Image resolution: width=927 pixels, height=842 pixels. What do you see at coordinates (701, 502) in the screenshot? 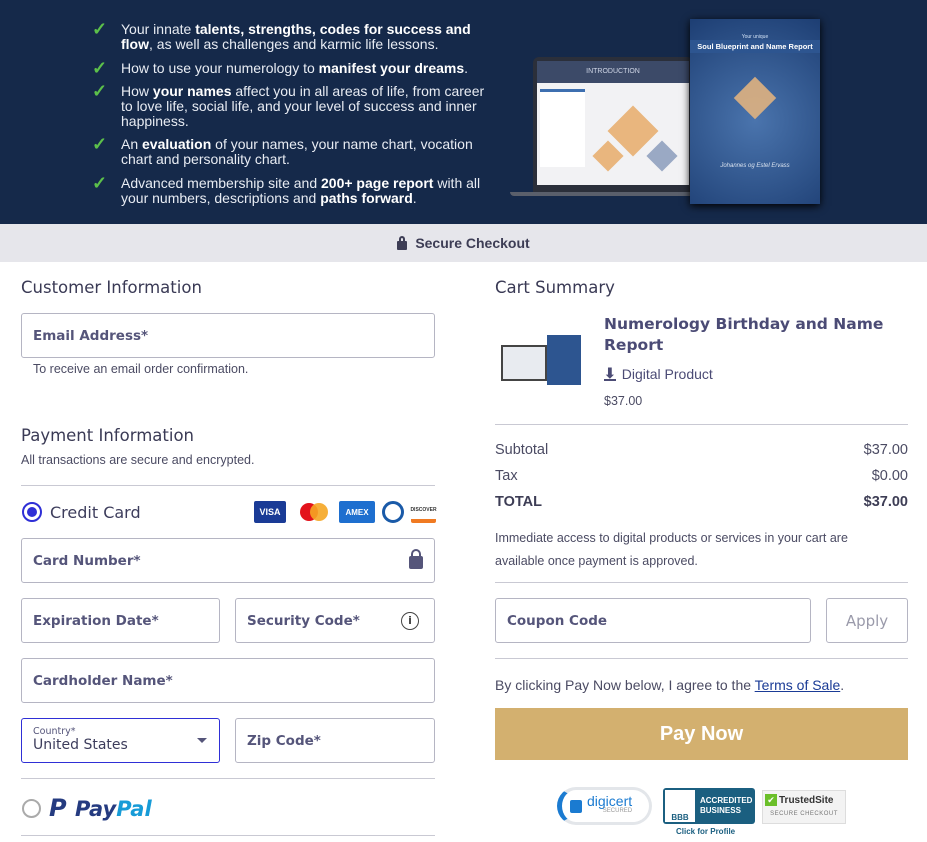
I see `total-row: TOTAL $37.00` at bounding box center [701, 502].